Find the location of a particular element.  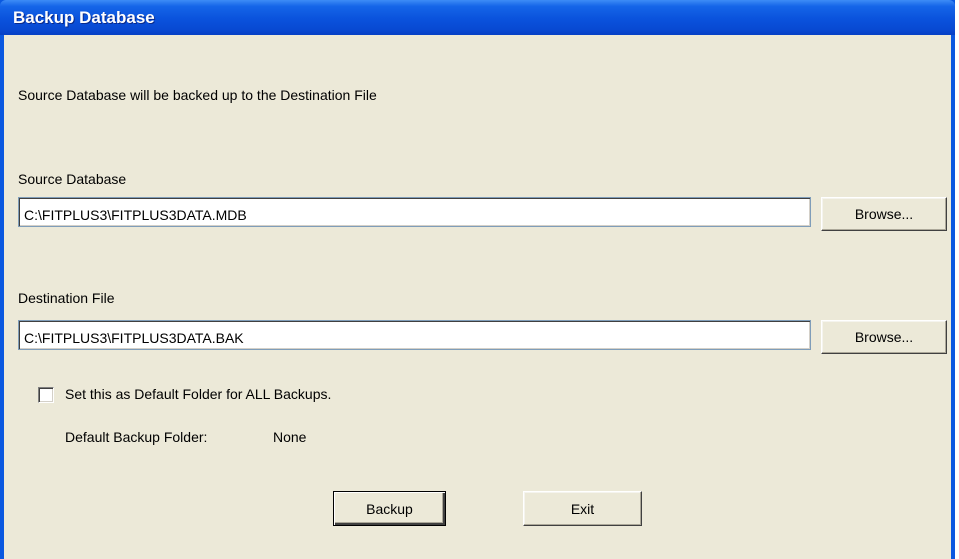

source-database-label: Source Database is located at coordinates (72, 179).